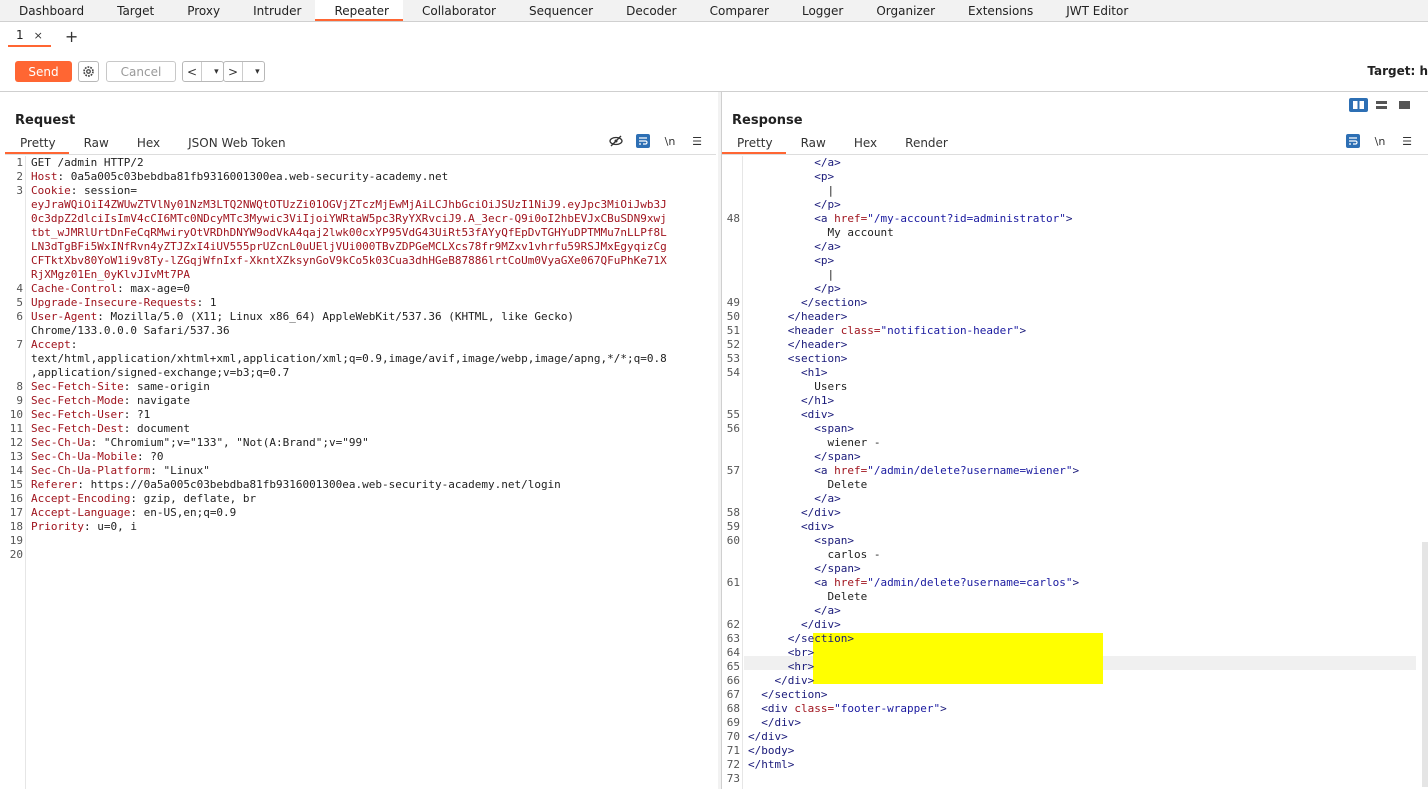 This screenshot has height=789, width=1428. I want to click on header-name: Accept-Encoding, so click(81, 498).